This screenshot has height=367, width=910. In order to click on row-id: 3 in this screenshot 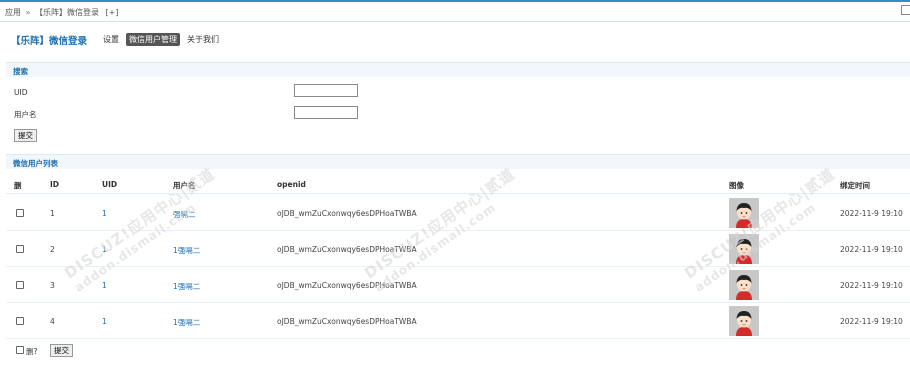, I will do `click(52, 285)`.